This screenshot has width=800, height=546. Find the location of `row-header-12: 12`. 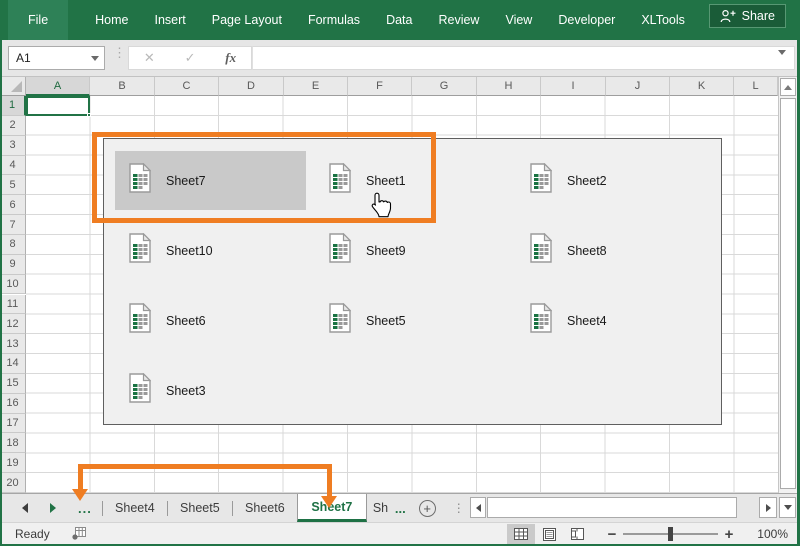

row-header-12: 12 is located at coordinates (13, 324).